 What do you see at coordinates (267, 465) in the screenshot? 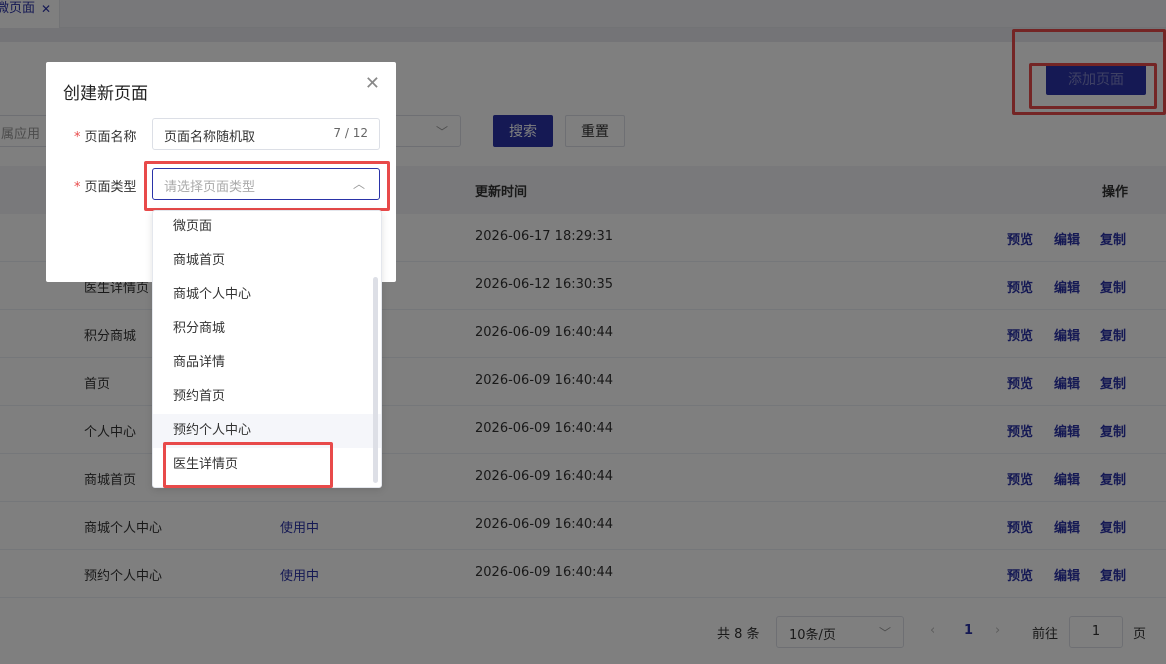
I see `dropdown-option: 医生详情页` at bounding box center [267, 465].